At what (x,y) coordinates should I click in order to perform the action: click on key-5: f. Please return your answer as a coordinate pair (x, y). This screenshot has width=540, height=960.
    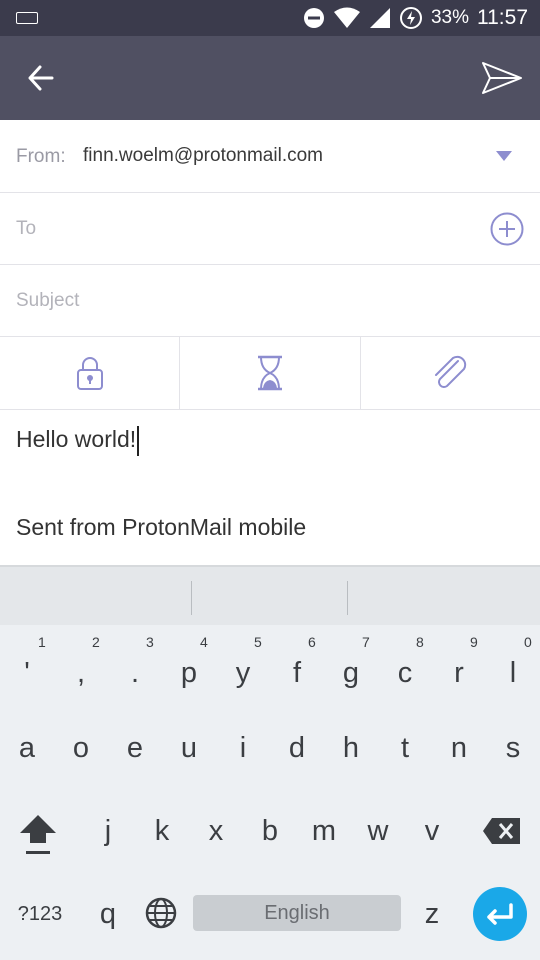
    Looking at the image, I should click on (297, 673).